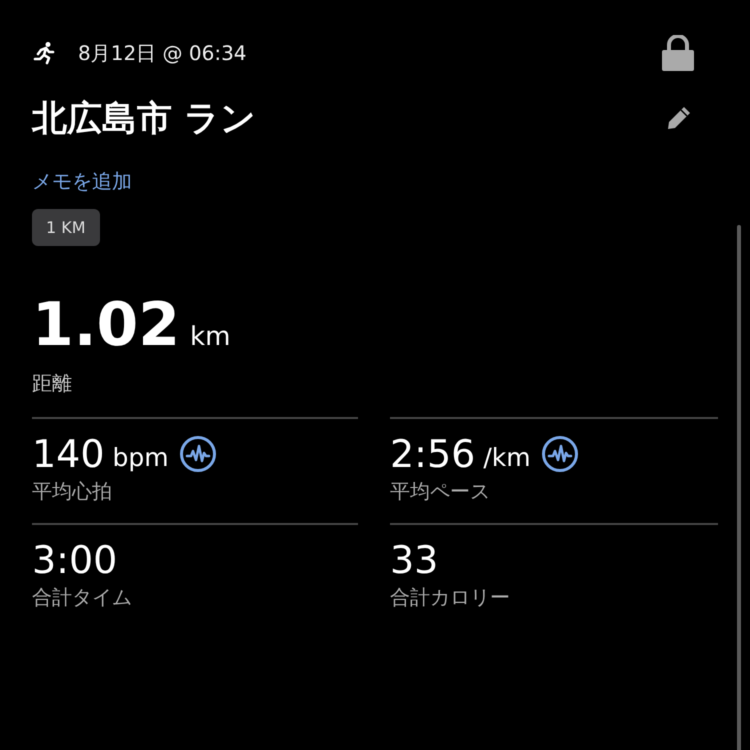 This screenshot has height=750, width=750. Describe the element at coordinates (52, 383) in the screenshot. I see `distance-label: 距離` at that location.